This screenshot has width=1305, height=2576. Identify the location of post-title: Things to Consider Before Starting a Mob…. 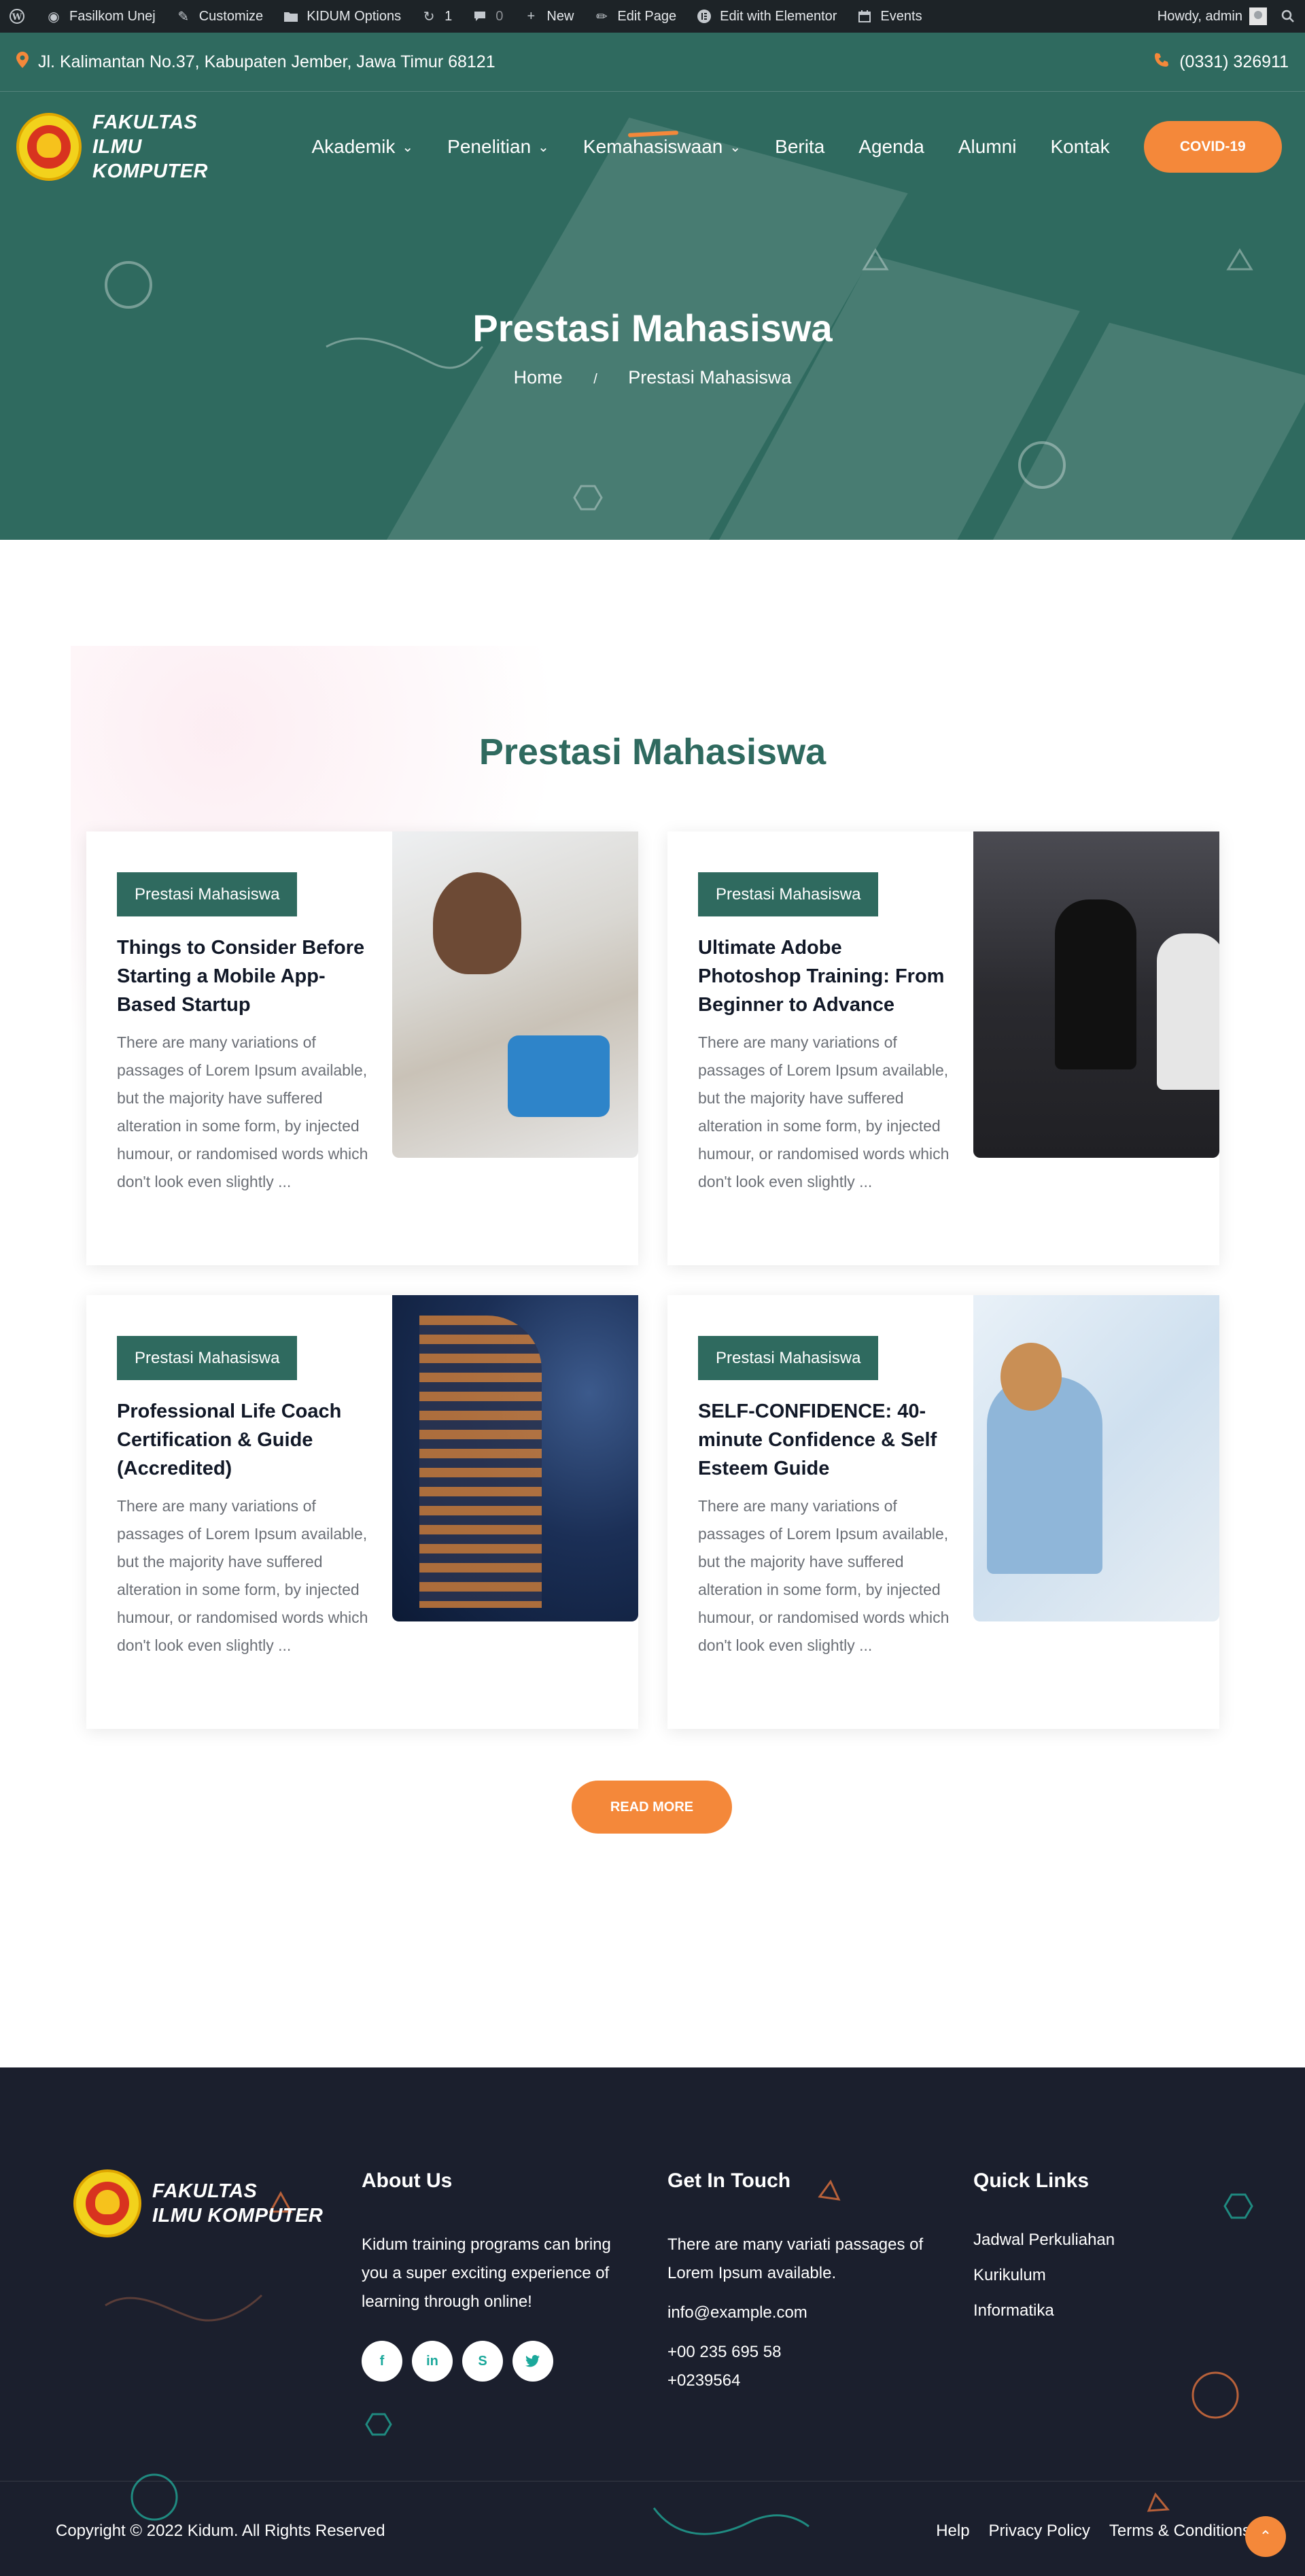
(242, 976).